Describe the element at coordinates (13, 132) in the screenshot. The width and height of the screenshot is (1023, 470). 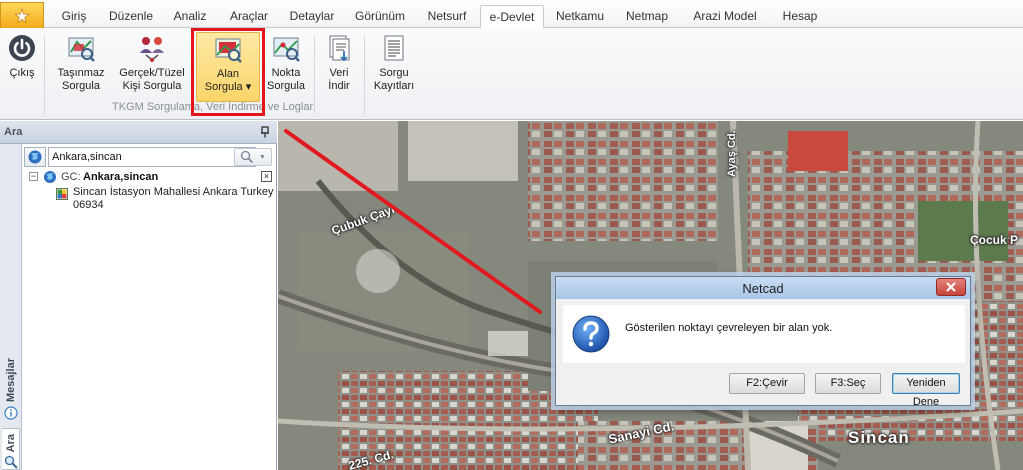
I see `panel-title: Ara` at that location.